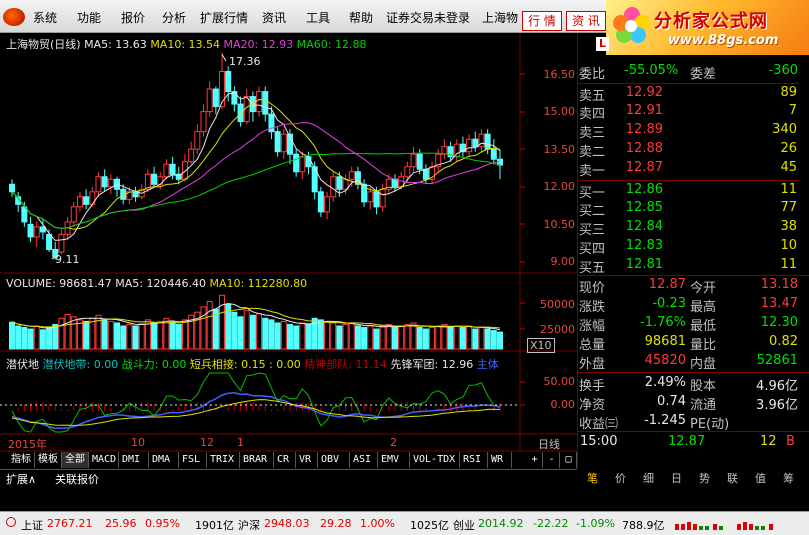 The height and width of the screenshot is (535, 809). Describe the element at coordinates (11, 522) in the screenshot. I see `alarm-icon` at that location.